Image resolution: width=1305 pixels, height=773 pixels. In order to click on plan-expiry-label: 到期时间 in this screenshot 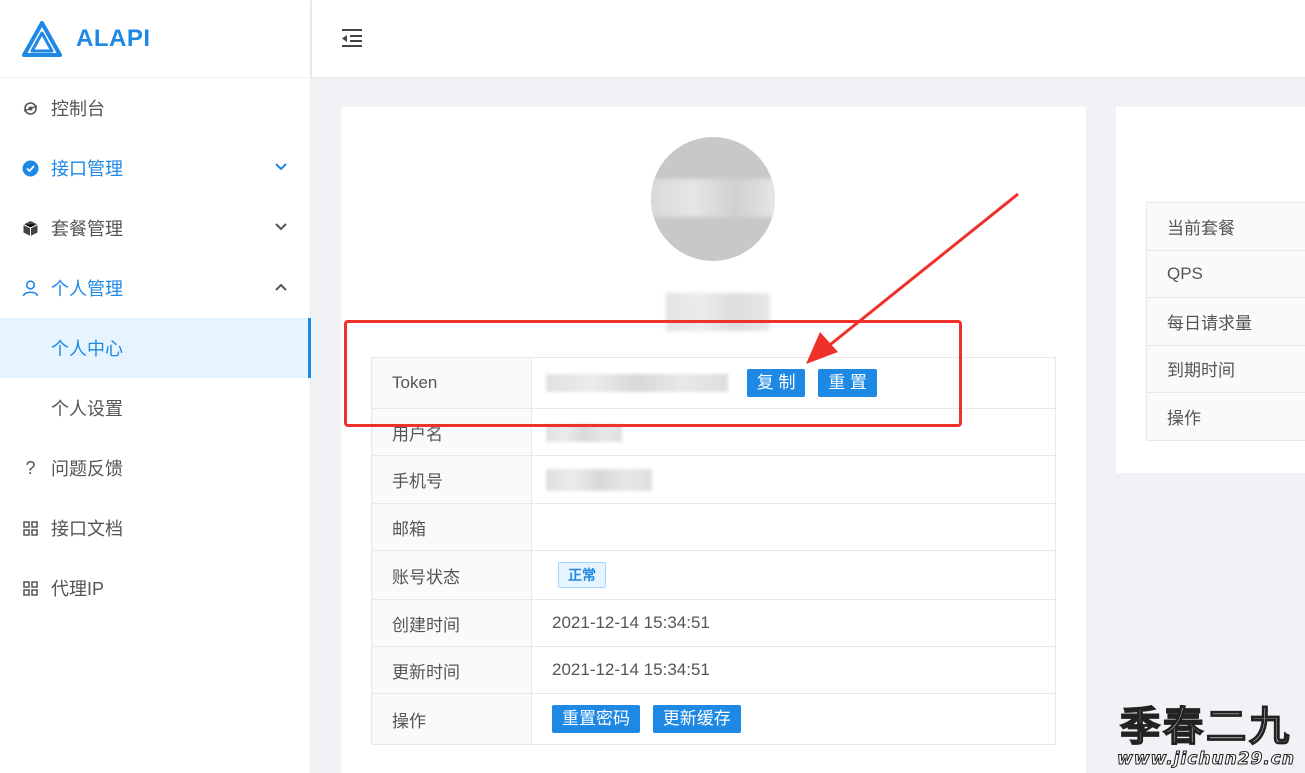, I will do `click(1225, 368)`.